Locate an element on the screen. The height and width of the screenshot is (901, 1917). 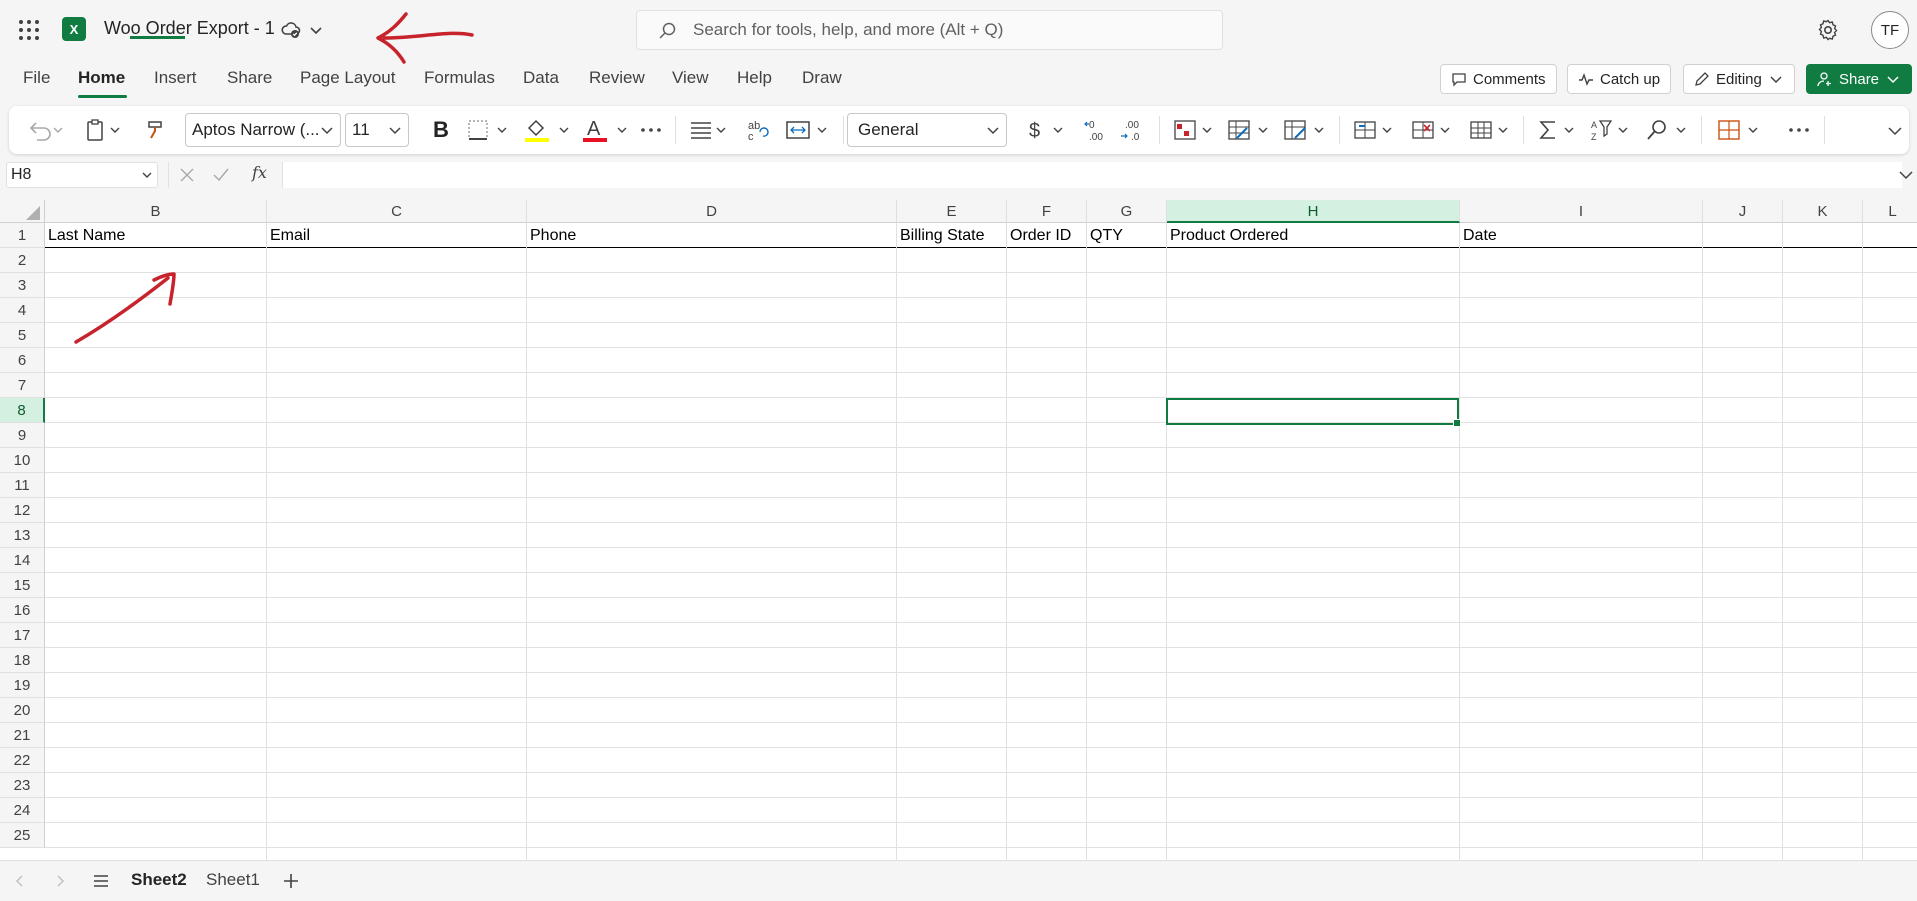
insert-cells-icon is located at coordinates (1375, 130).